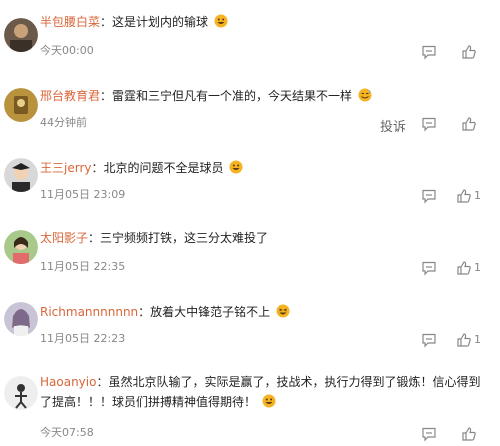 The width and height of the screenshot is (500, 446). Describe the element at coordinates (210, 312) in the screenshot. I see `comment-text: 放着大中锋范子铭不上` at that location.